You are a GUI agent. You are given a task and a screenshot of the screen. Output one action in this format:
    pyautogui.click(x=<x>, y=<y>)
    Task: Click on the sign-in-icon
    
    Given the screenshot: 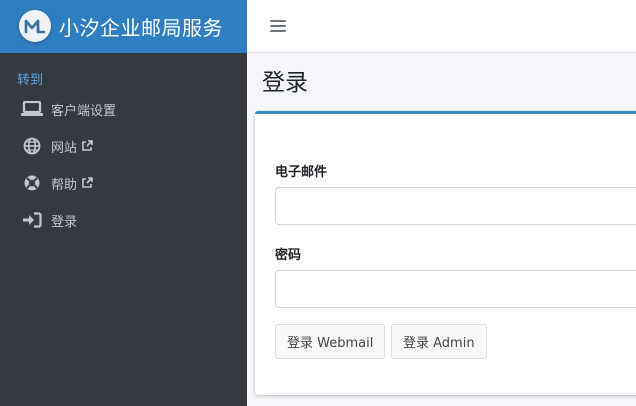 What is the action you would take?
    pyautogui.click(x=32, y=220)
    